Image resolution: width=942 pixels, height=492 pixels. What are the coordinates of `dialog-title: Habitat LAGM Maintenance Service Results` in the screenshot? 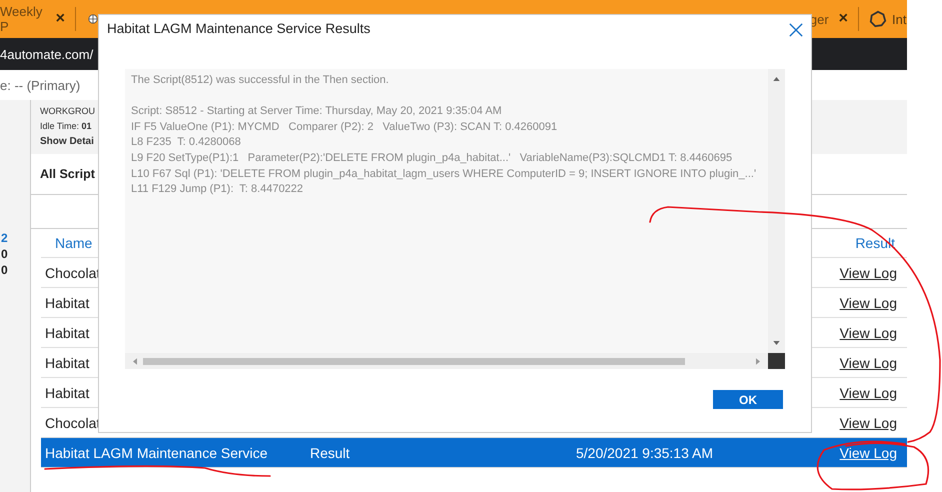 It's located at (238, 28).